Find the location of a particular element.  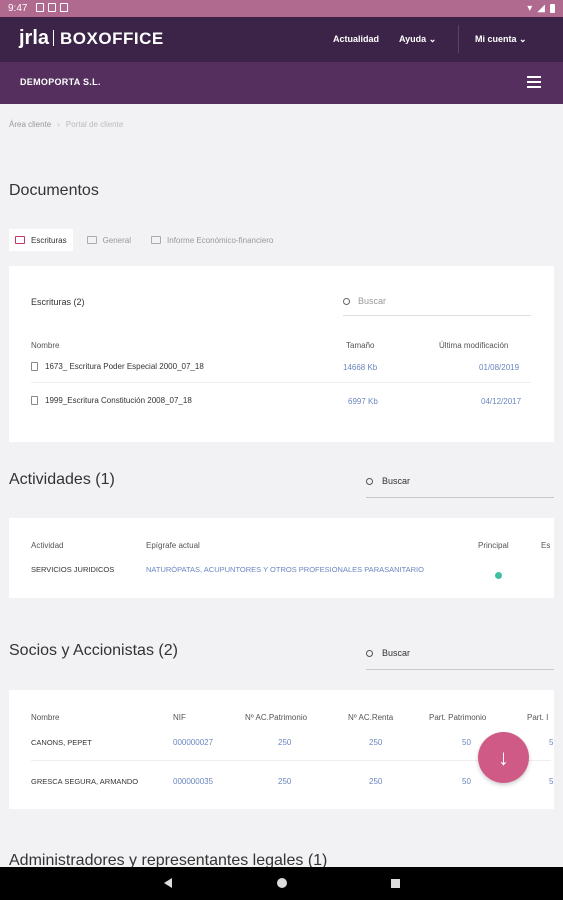

logo: jrla BOXOFFICE is located at coordinates (91, 38).